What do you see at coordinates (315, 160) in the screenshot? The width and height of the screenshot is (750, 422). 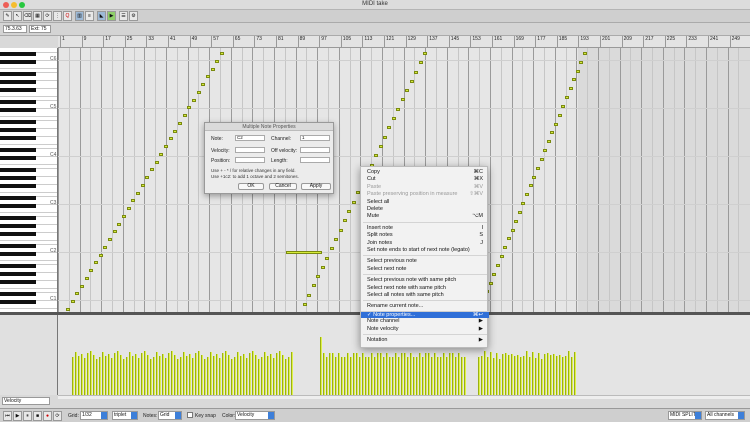 I see `length-field` at bounding box center [315, 160].